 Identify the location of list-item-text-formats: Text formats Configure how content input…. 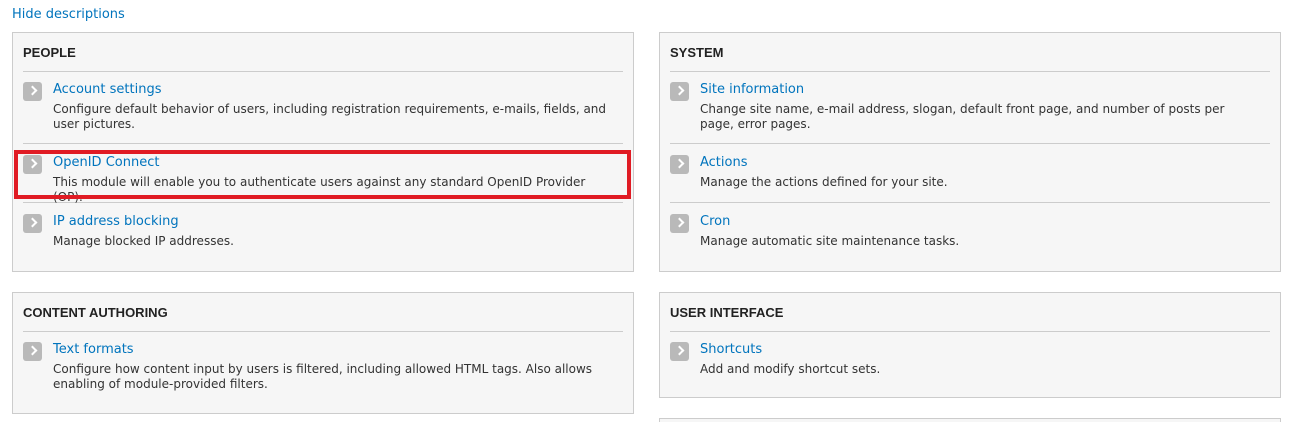
(323, 368).